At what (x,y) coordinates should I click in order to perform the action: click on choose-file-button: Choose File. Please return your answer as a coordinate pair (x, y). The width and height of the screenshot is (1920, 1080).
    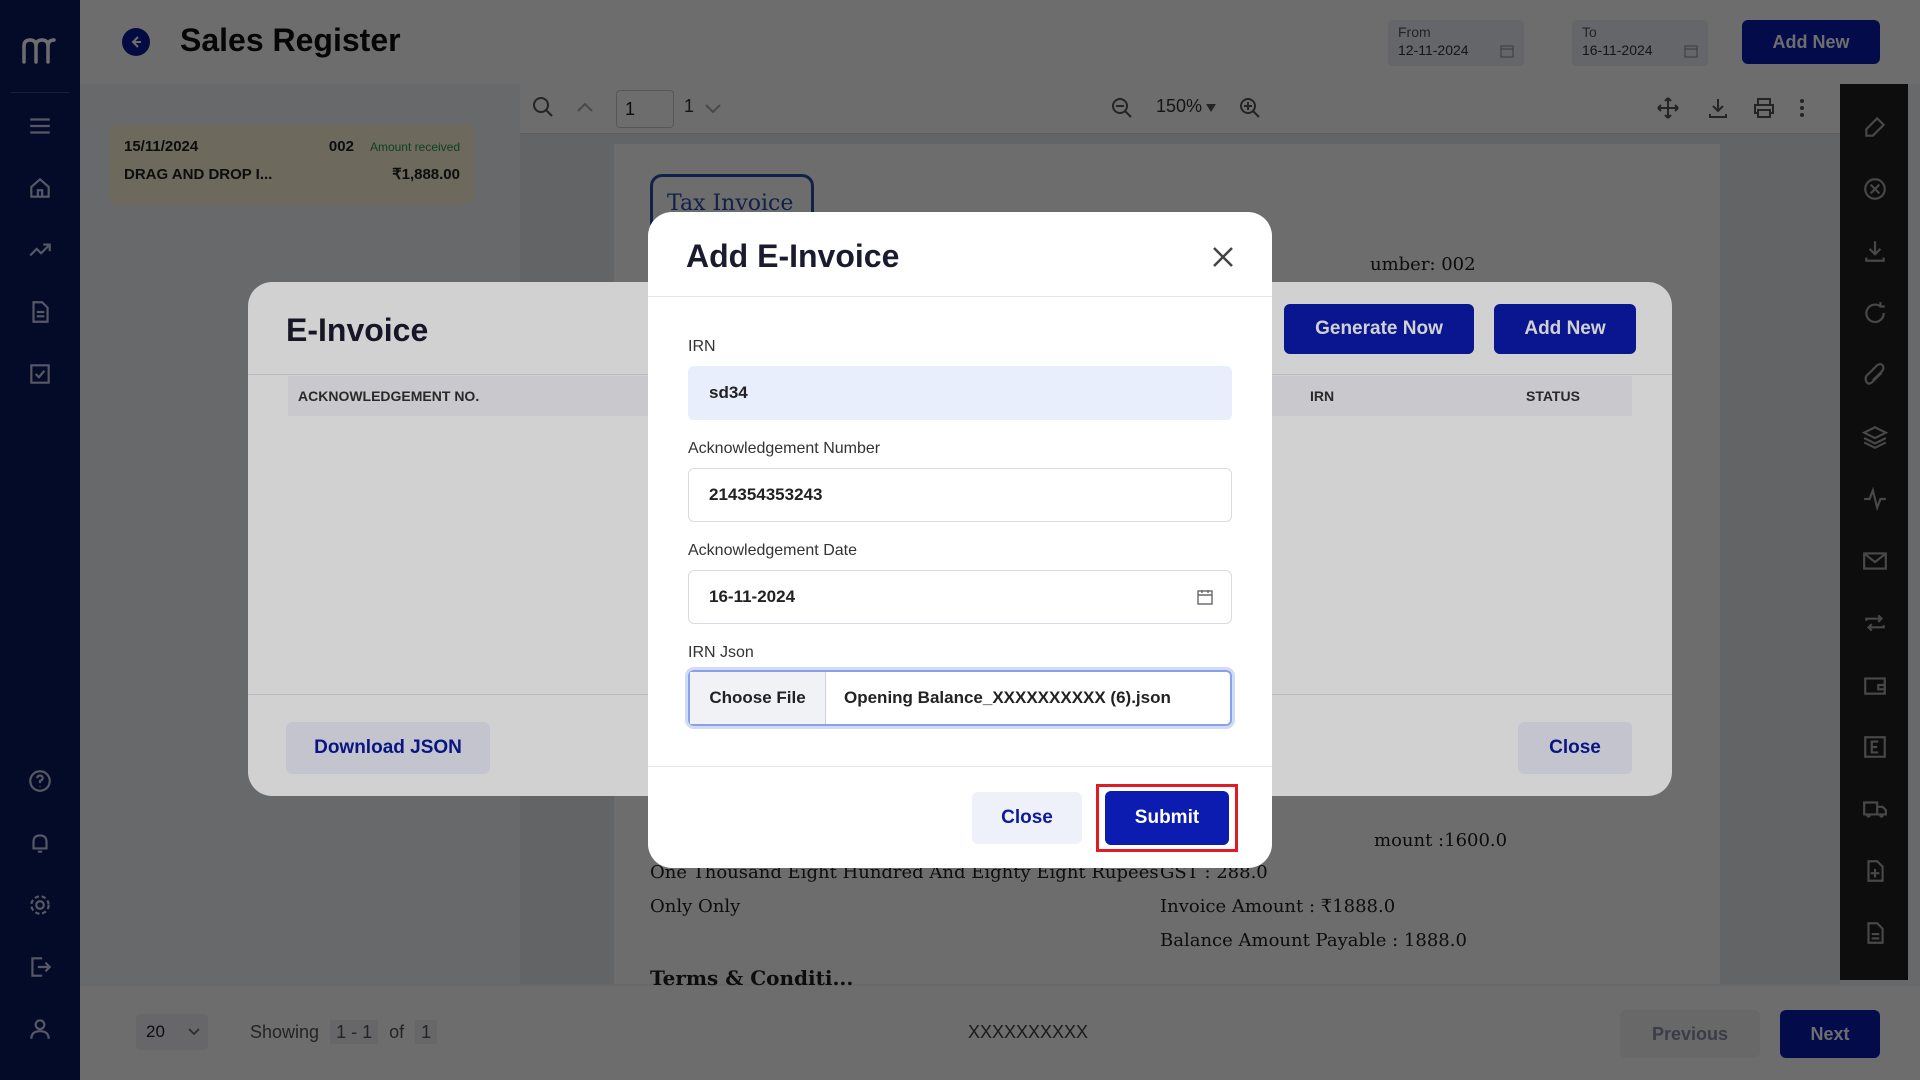
    Looking at the image, I should click on (758, 698).